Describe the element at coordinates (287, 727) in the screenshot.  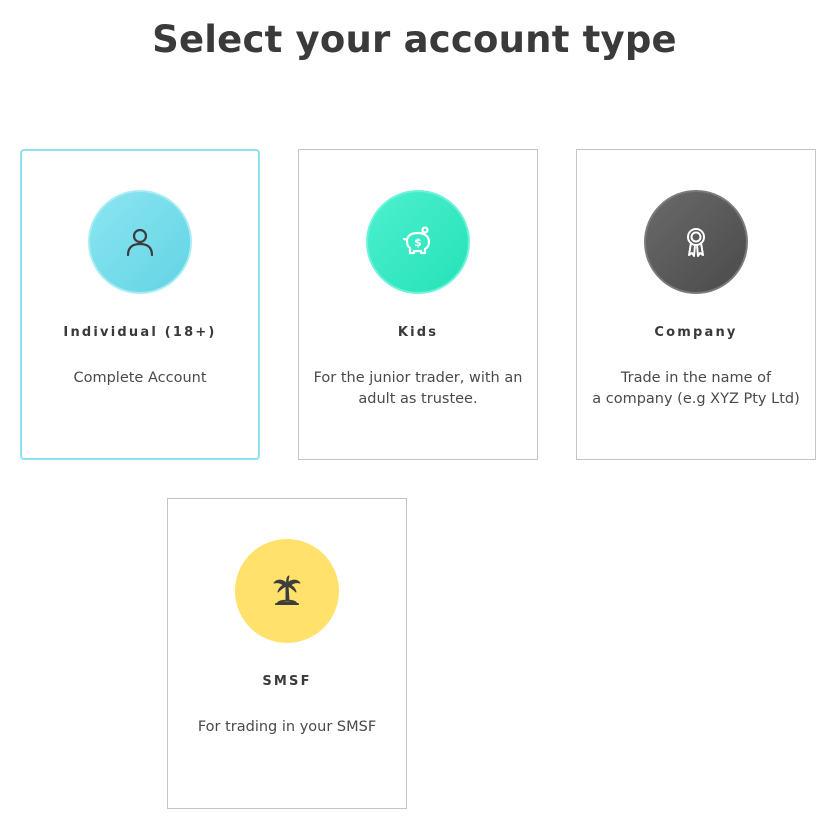
I see `card-description: For trading in your SMSF` at that location.